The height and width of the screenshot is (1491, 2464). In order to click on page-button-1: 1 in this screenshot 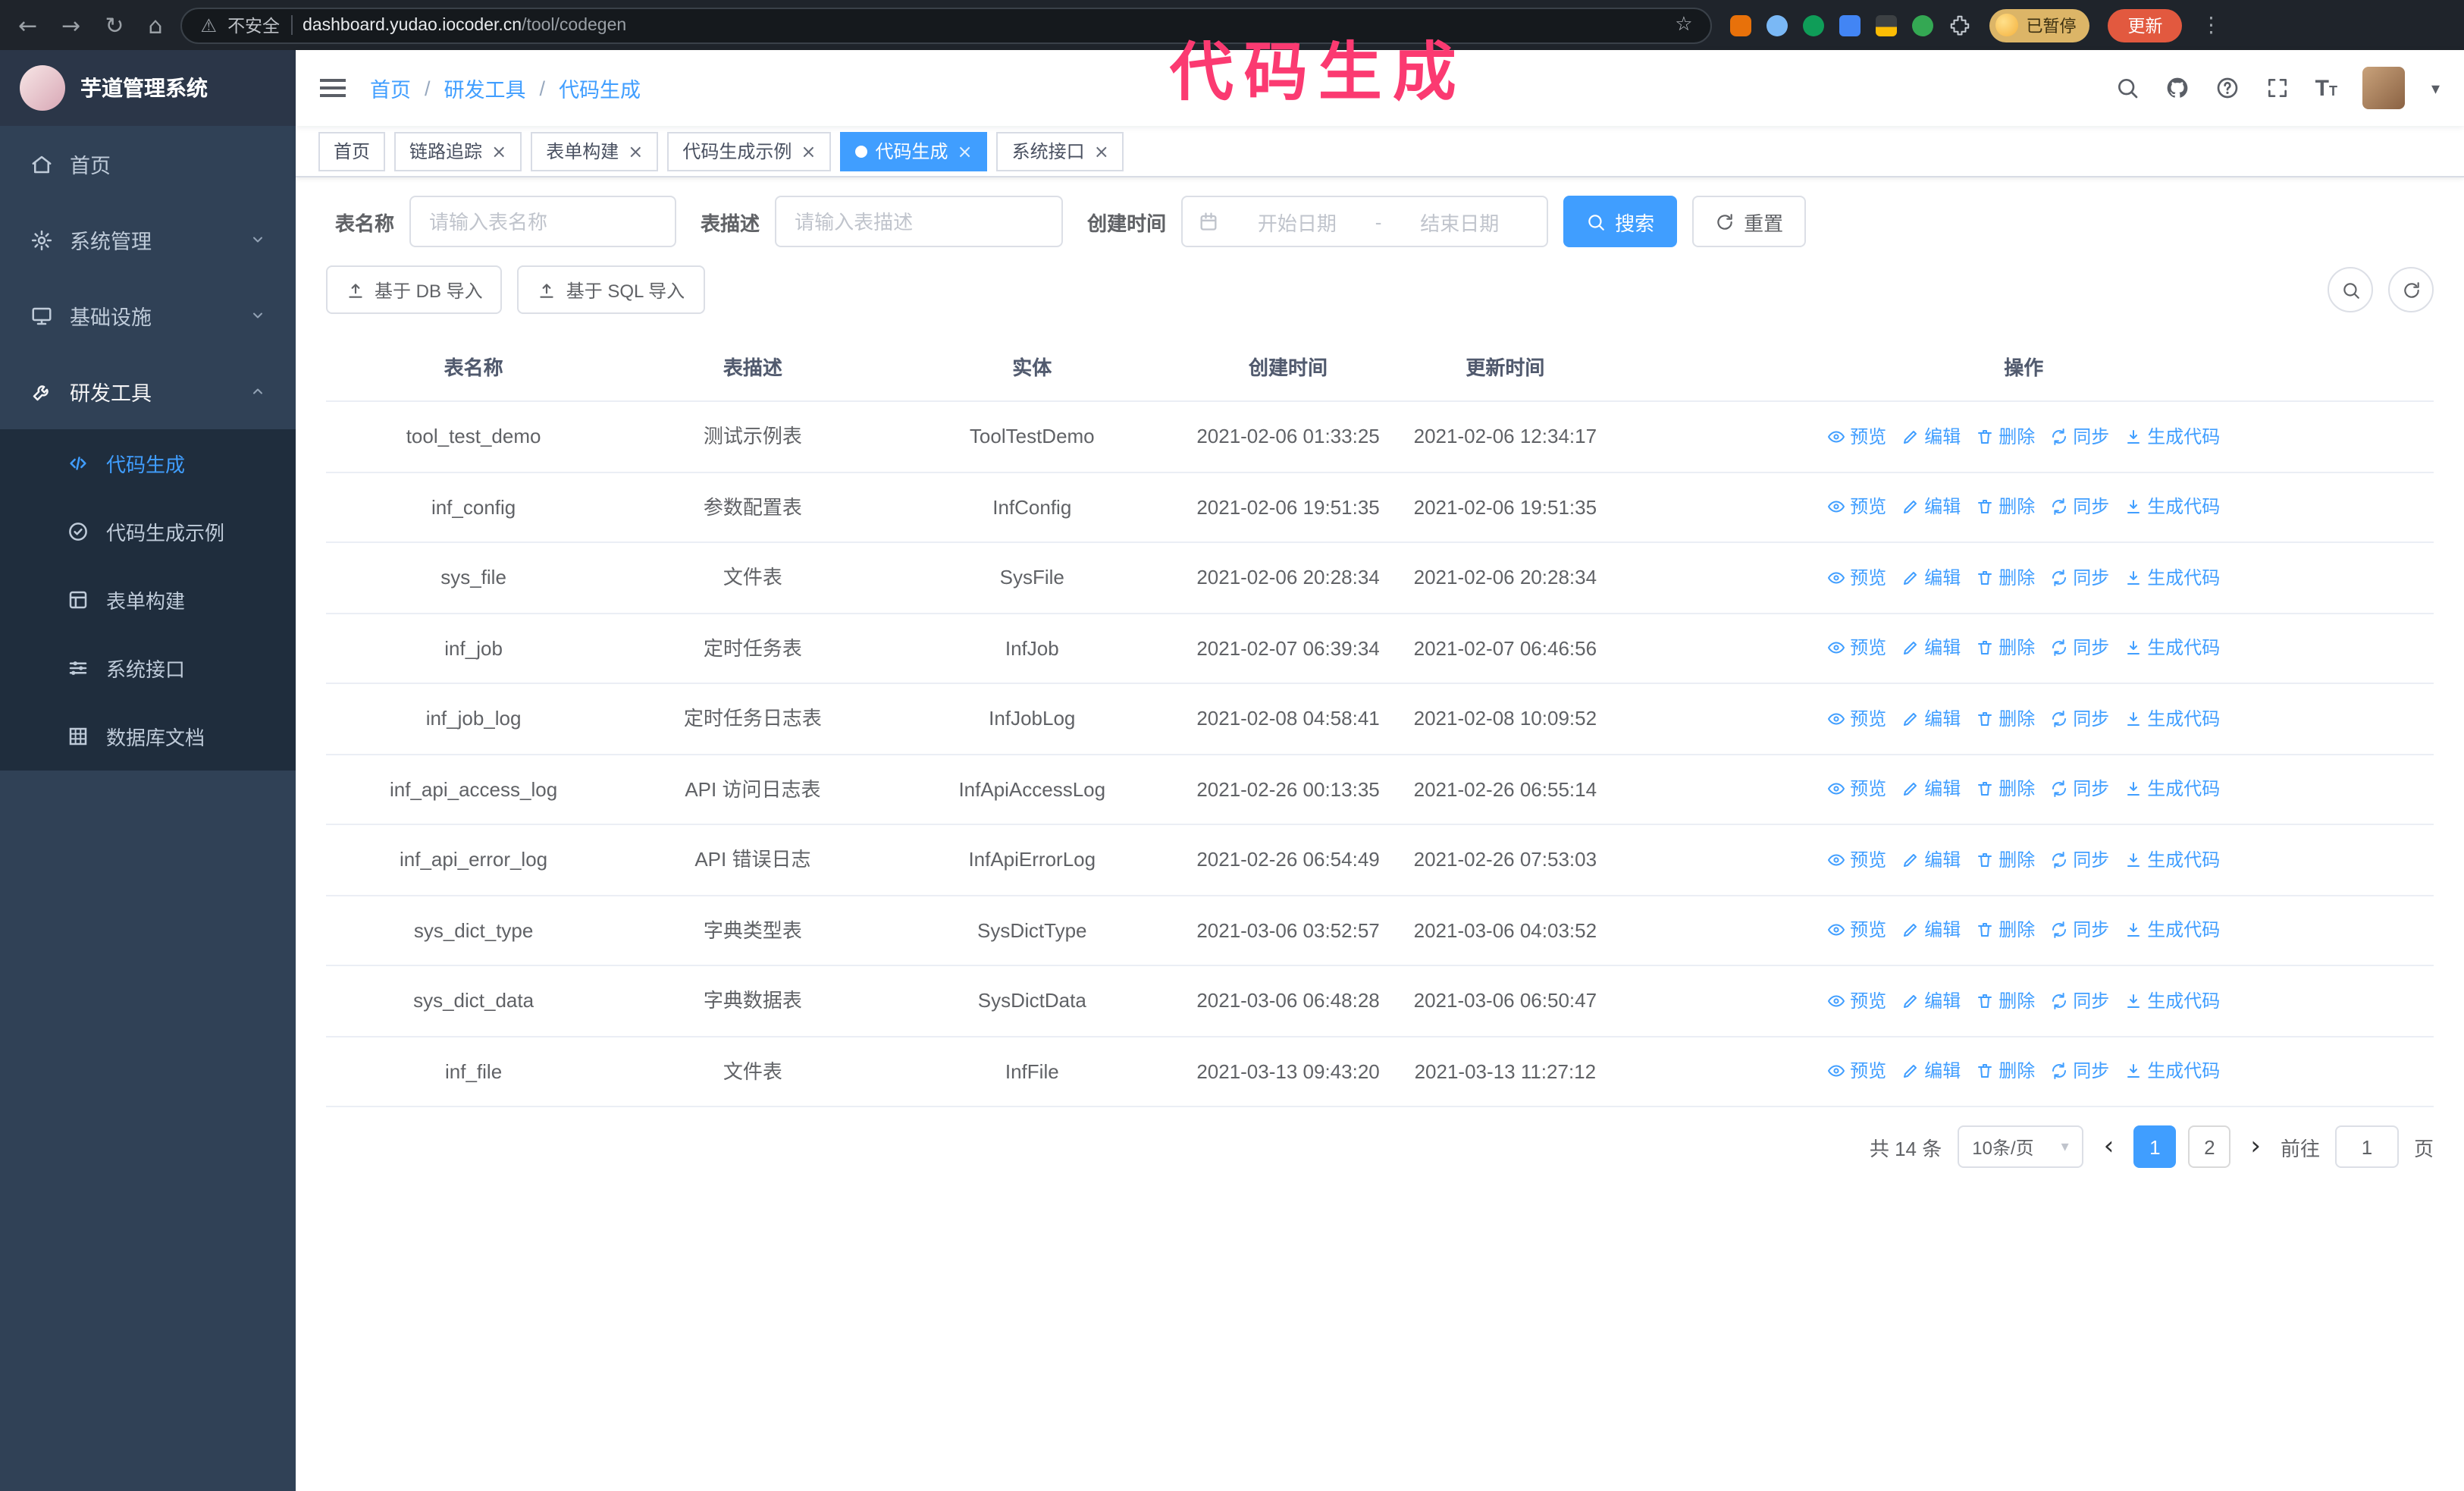, I will do `click(2155, 1146)`.